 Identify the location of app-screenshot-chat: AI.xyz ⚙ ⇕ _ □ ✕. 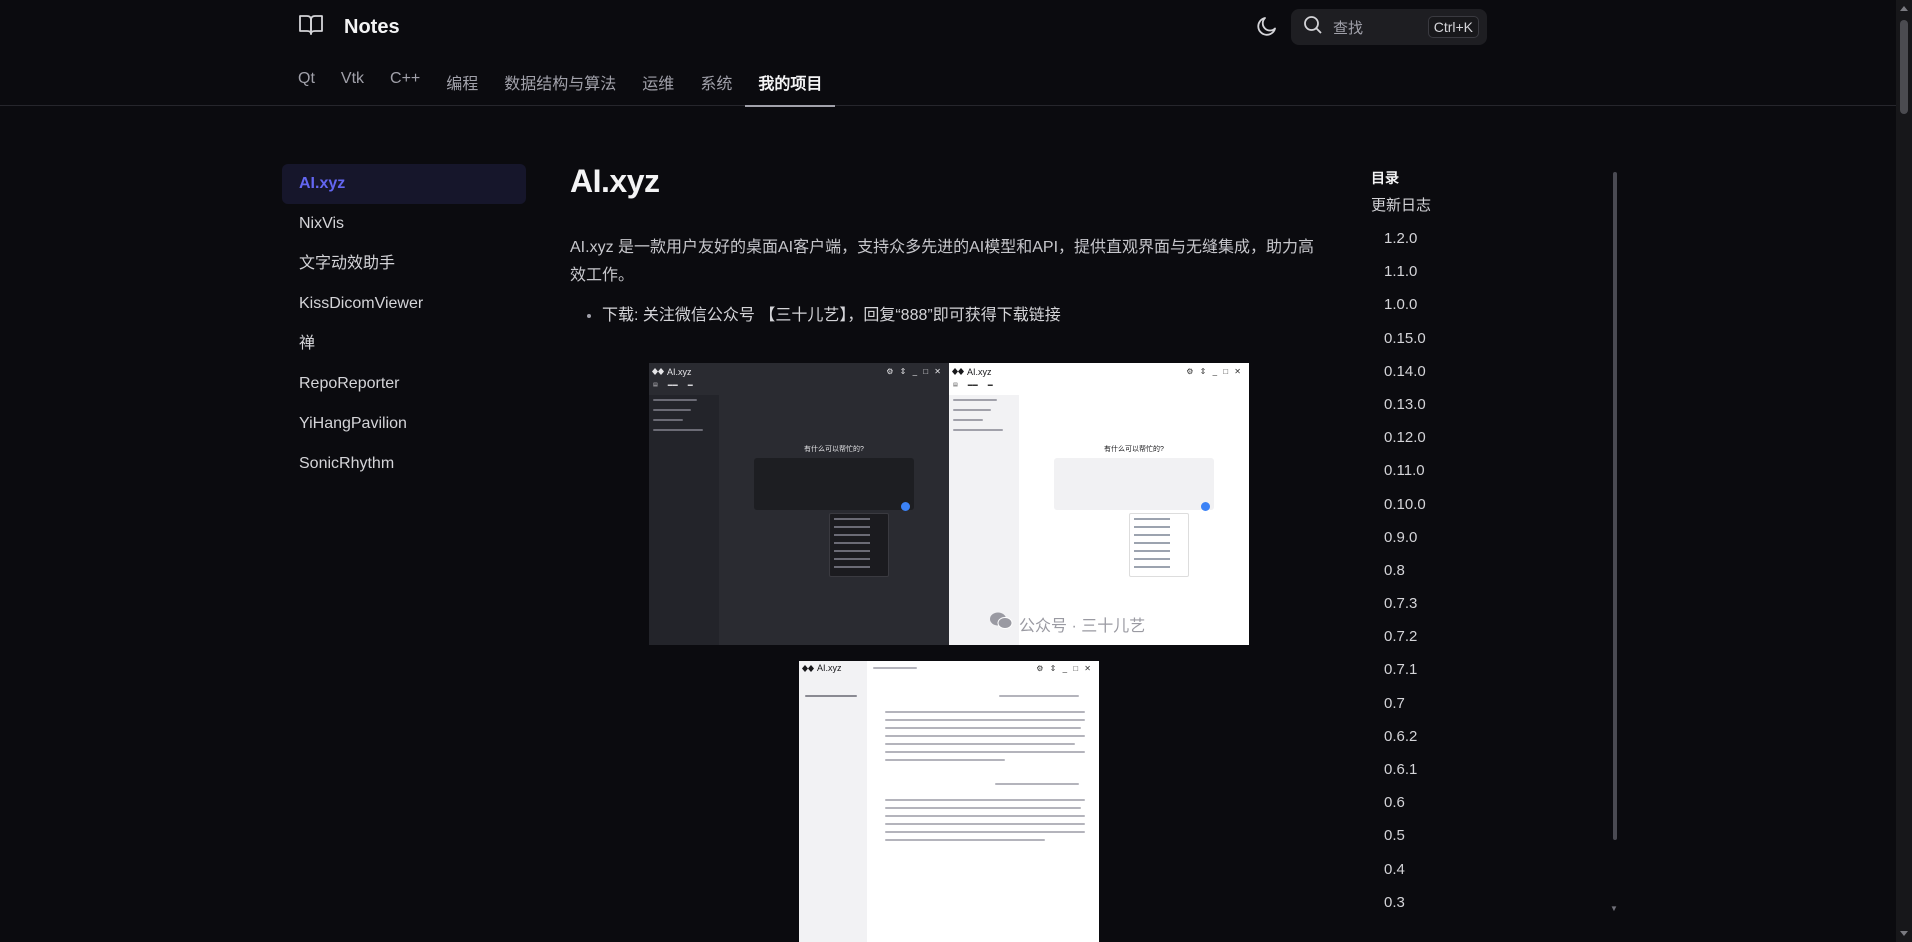
(949, 801).